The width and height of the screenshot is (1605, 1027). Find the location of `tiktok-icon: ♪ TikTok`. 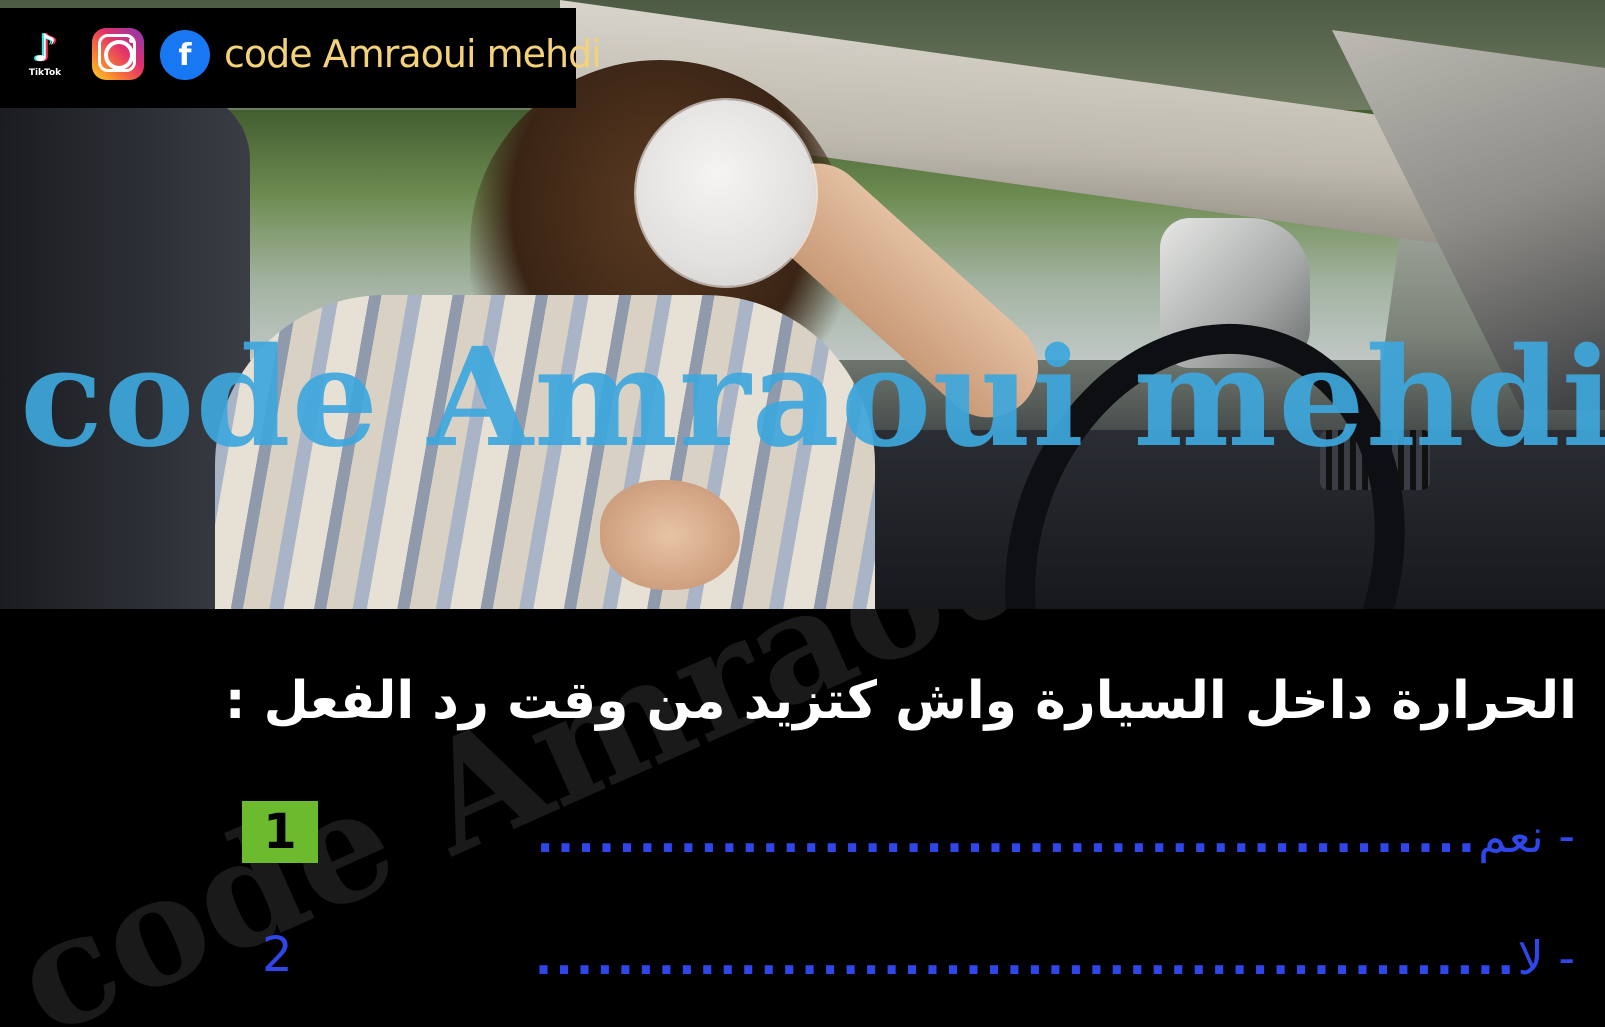

tiktok-icon: ♪ TikTok is located at coordinates (45, 54).